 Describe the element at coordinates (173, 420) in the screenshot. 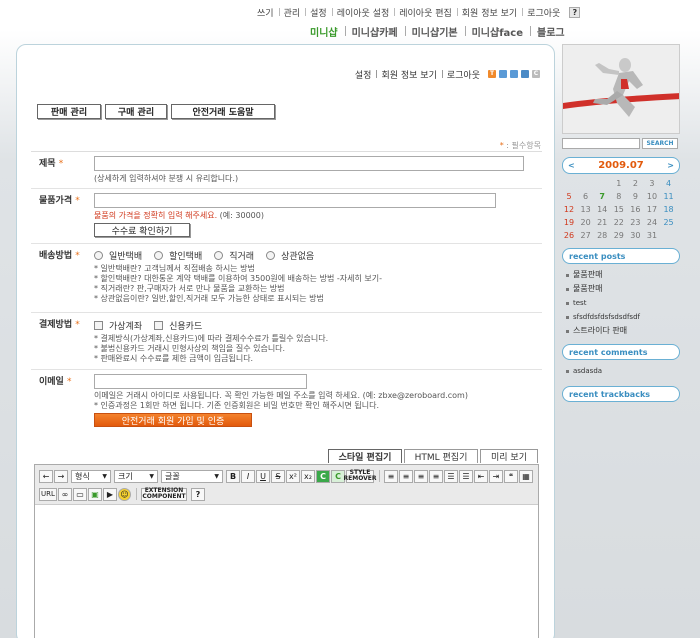

I see `safe-trade-signup-button: 안전거래 회원 가입 및 인증` at that location.